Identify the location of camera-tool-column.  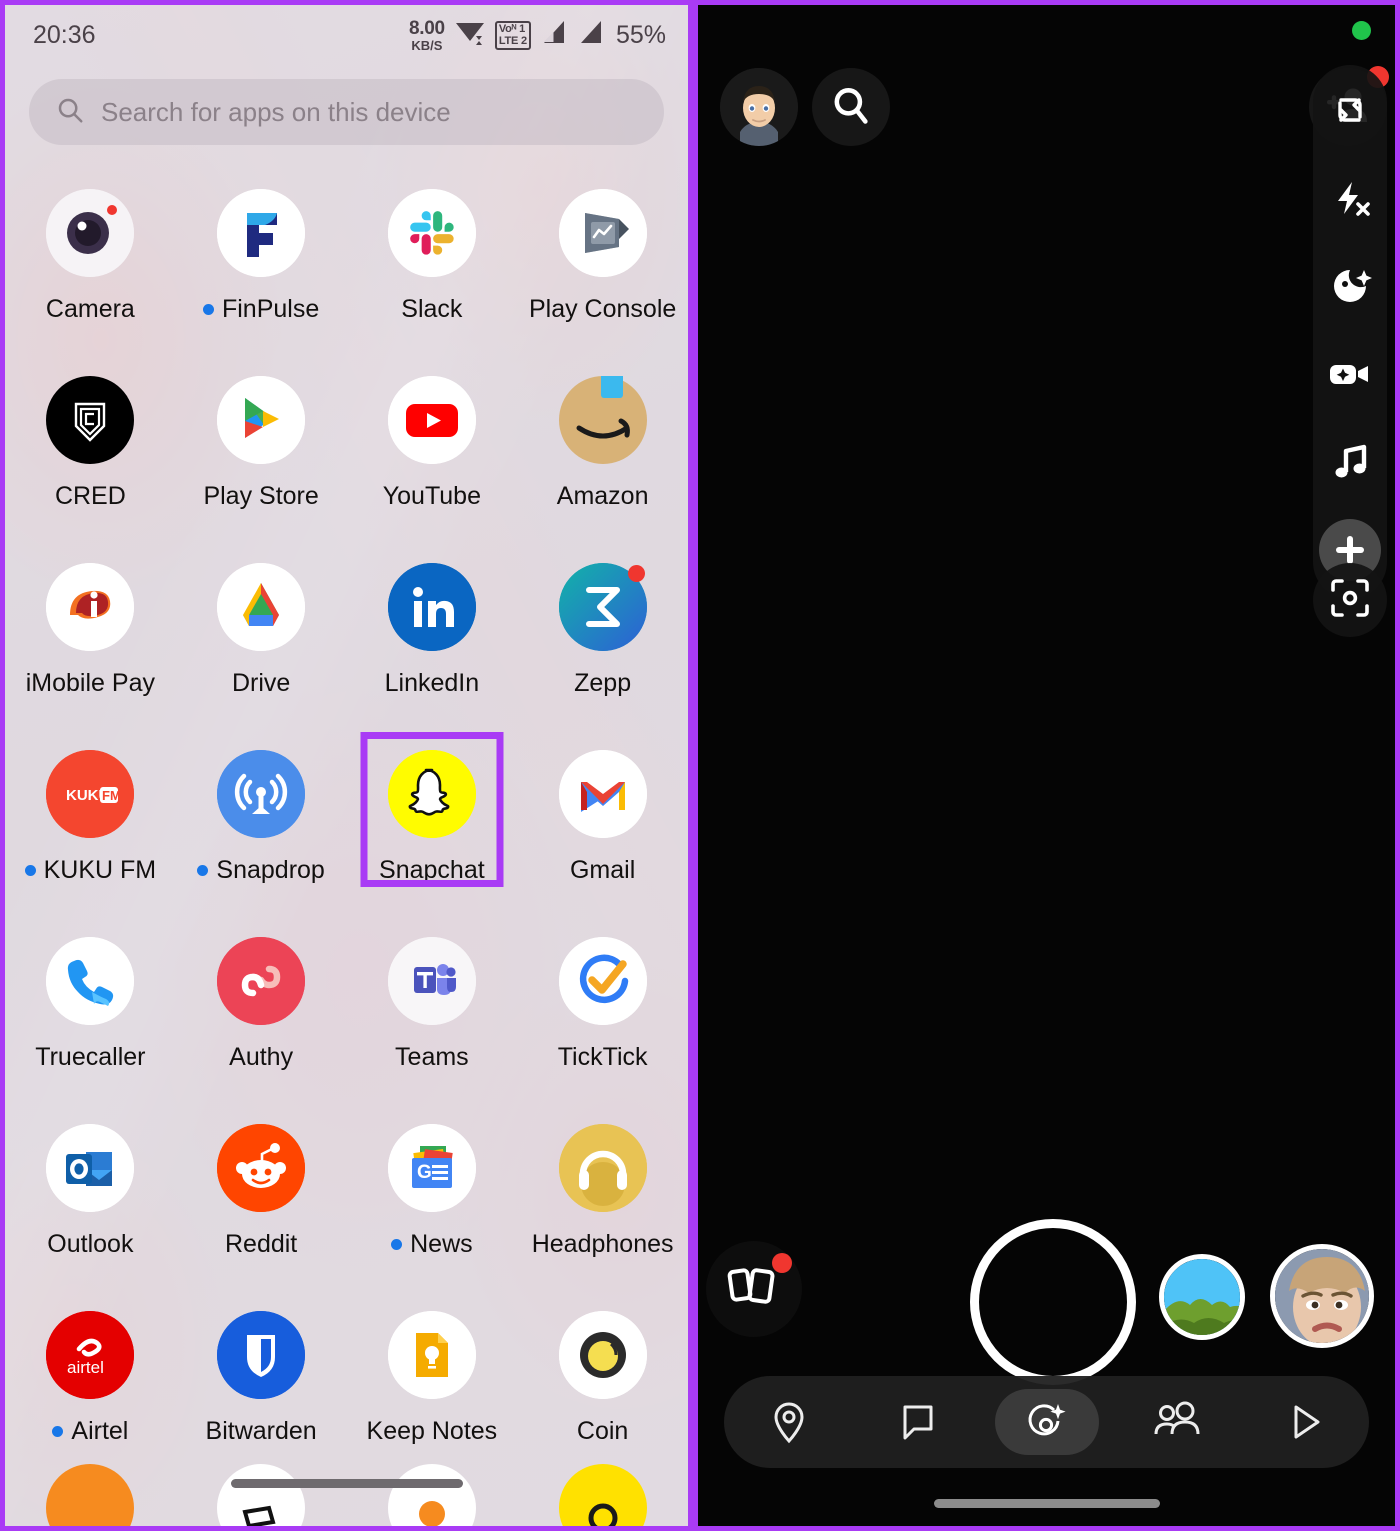
(1350, 332).